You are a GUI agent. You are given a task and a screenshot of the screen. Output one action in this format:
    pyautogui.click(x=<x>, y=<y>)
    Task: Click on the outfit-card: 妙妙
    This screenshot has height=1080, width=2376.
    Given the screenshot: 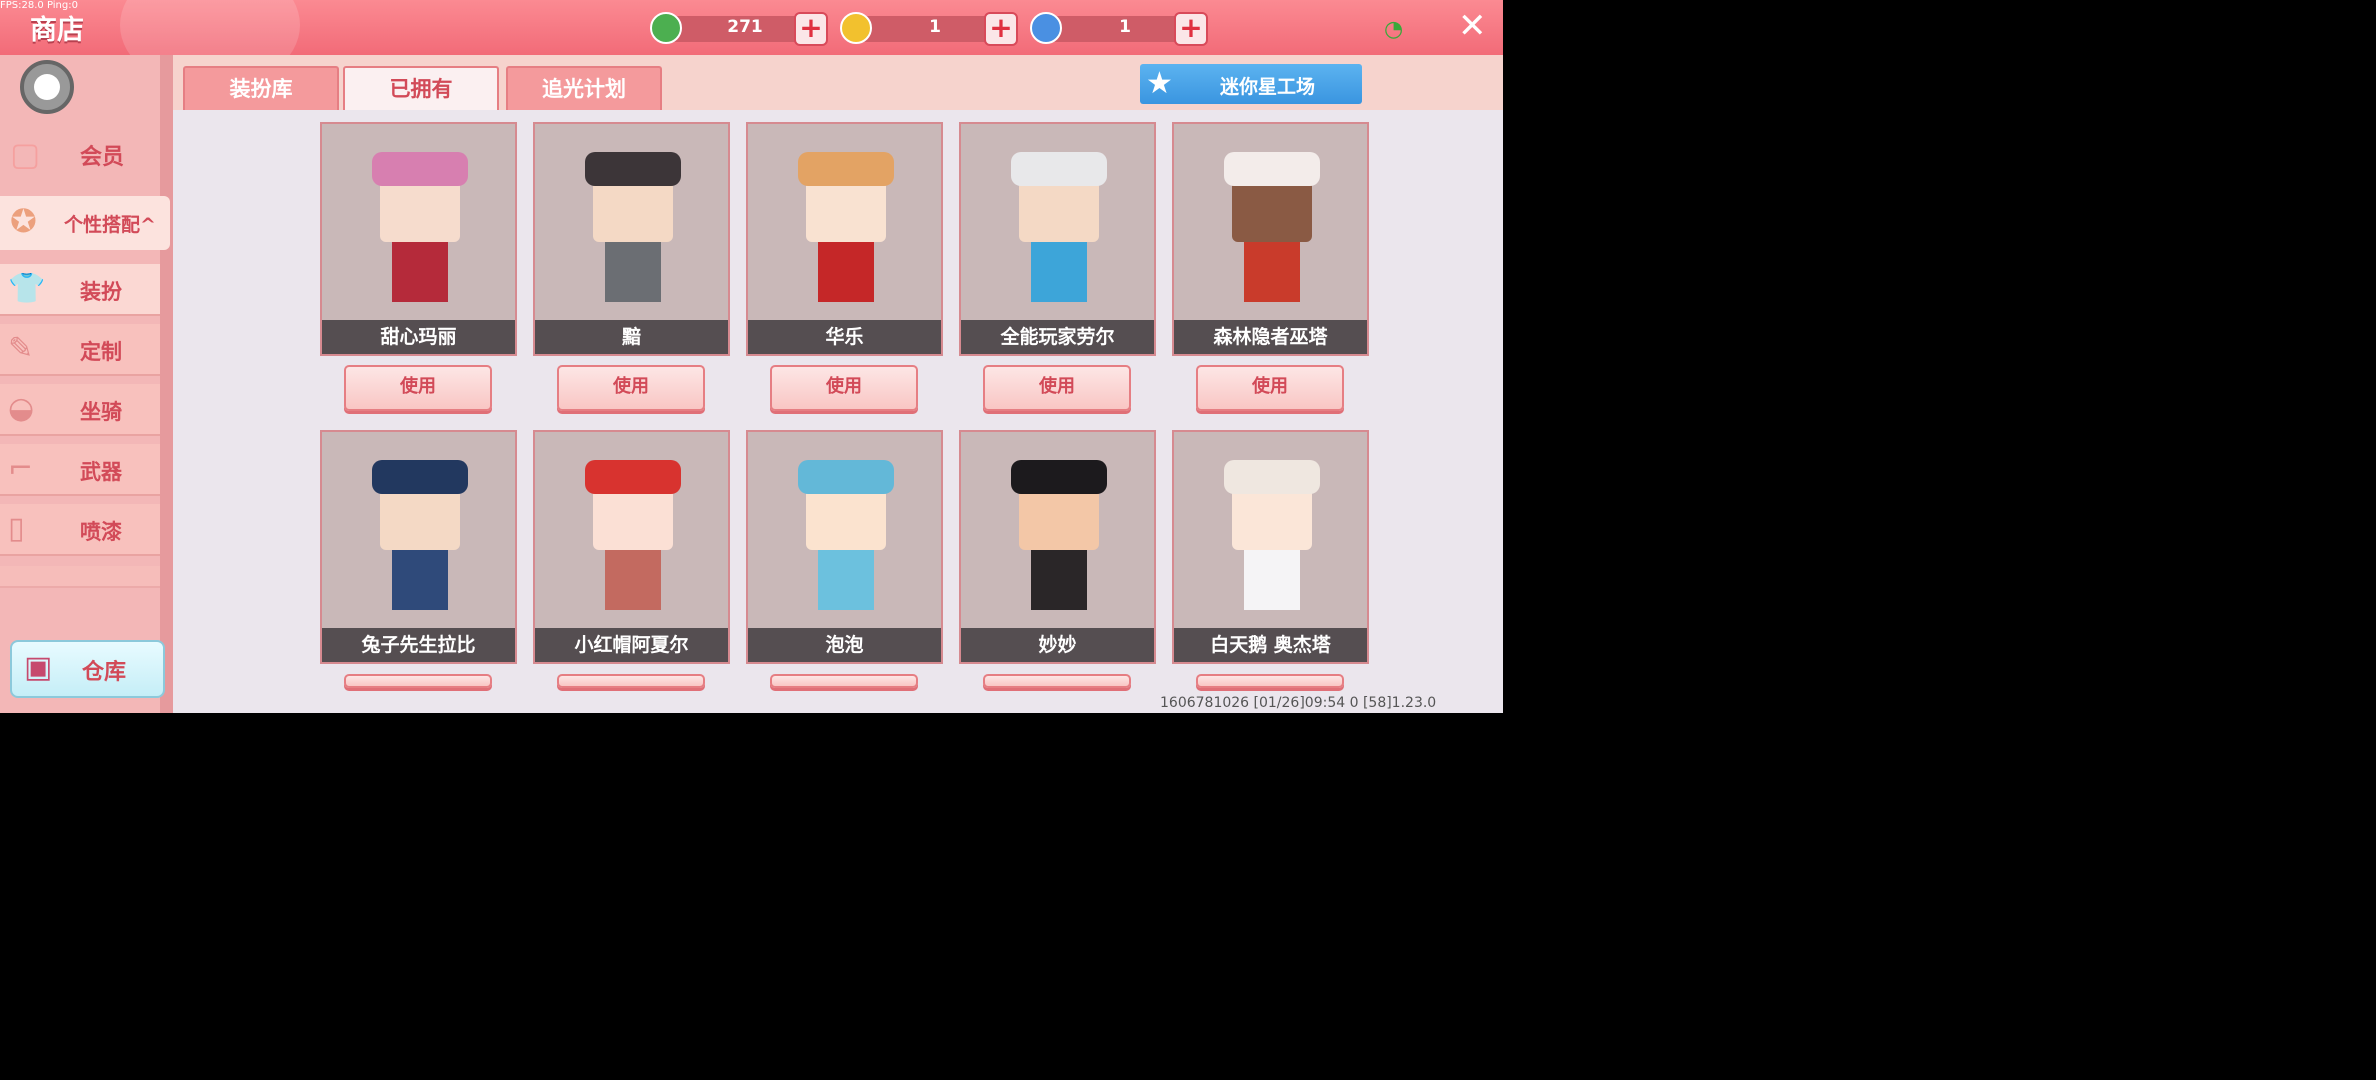 What is the action you would take?
    pyautogui.click(x=1057, y=547)
    